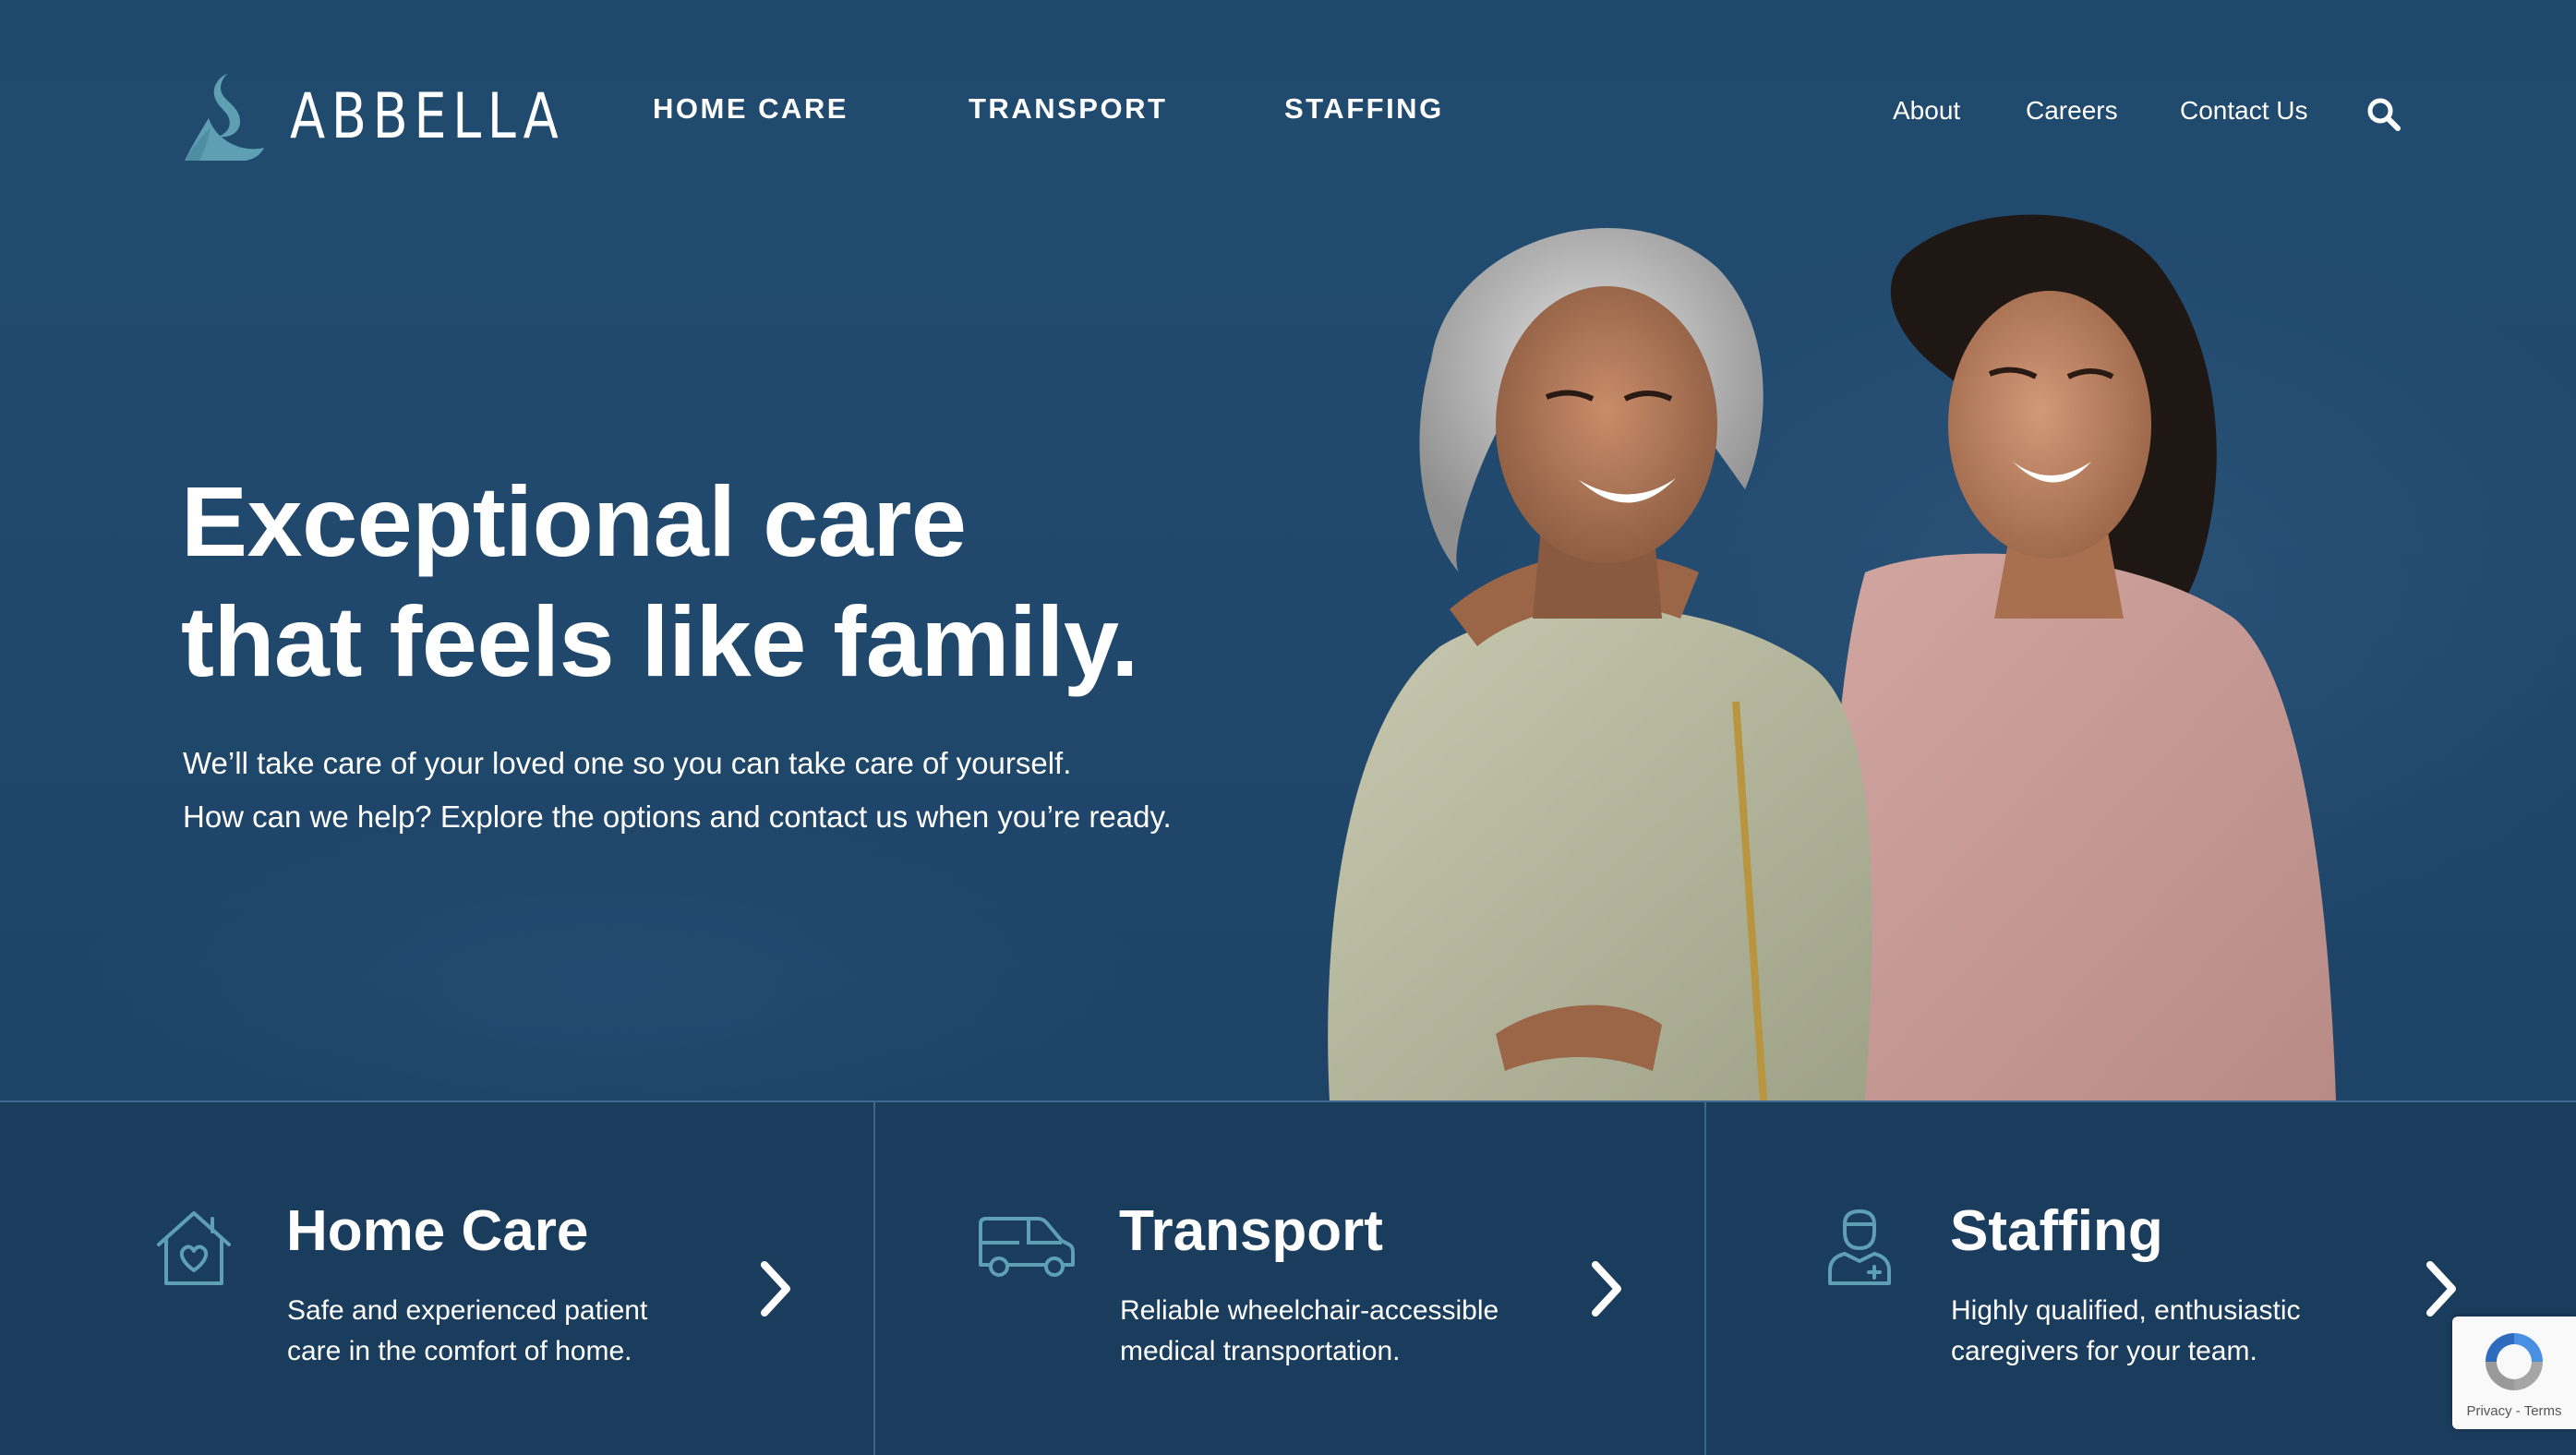  What do you see at coordinates (609, 951) in the screenshot?
I see `hero-background-blur` at bounding box center [609, 951].